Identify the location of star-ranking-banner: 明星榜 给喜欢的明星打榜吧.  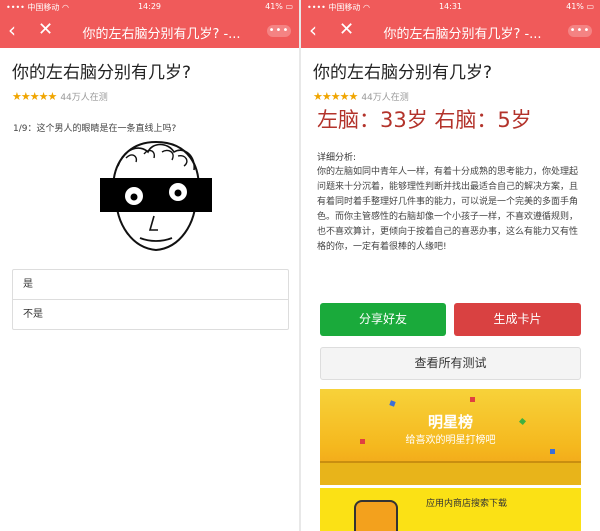
(450, 437).